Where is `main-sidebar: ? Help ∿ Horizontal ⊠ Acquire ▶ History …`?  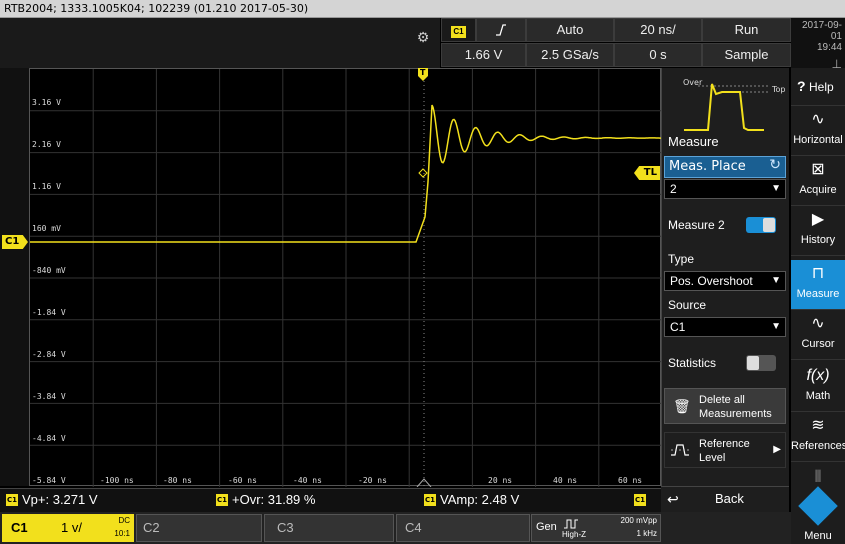 main-sidebar: ? Help ∿ Horizontal ⊠ Acquire ▶ History … is located at coordinates (818, 306).